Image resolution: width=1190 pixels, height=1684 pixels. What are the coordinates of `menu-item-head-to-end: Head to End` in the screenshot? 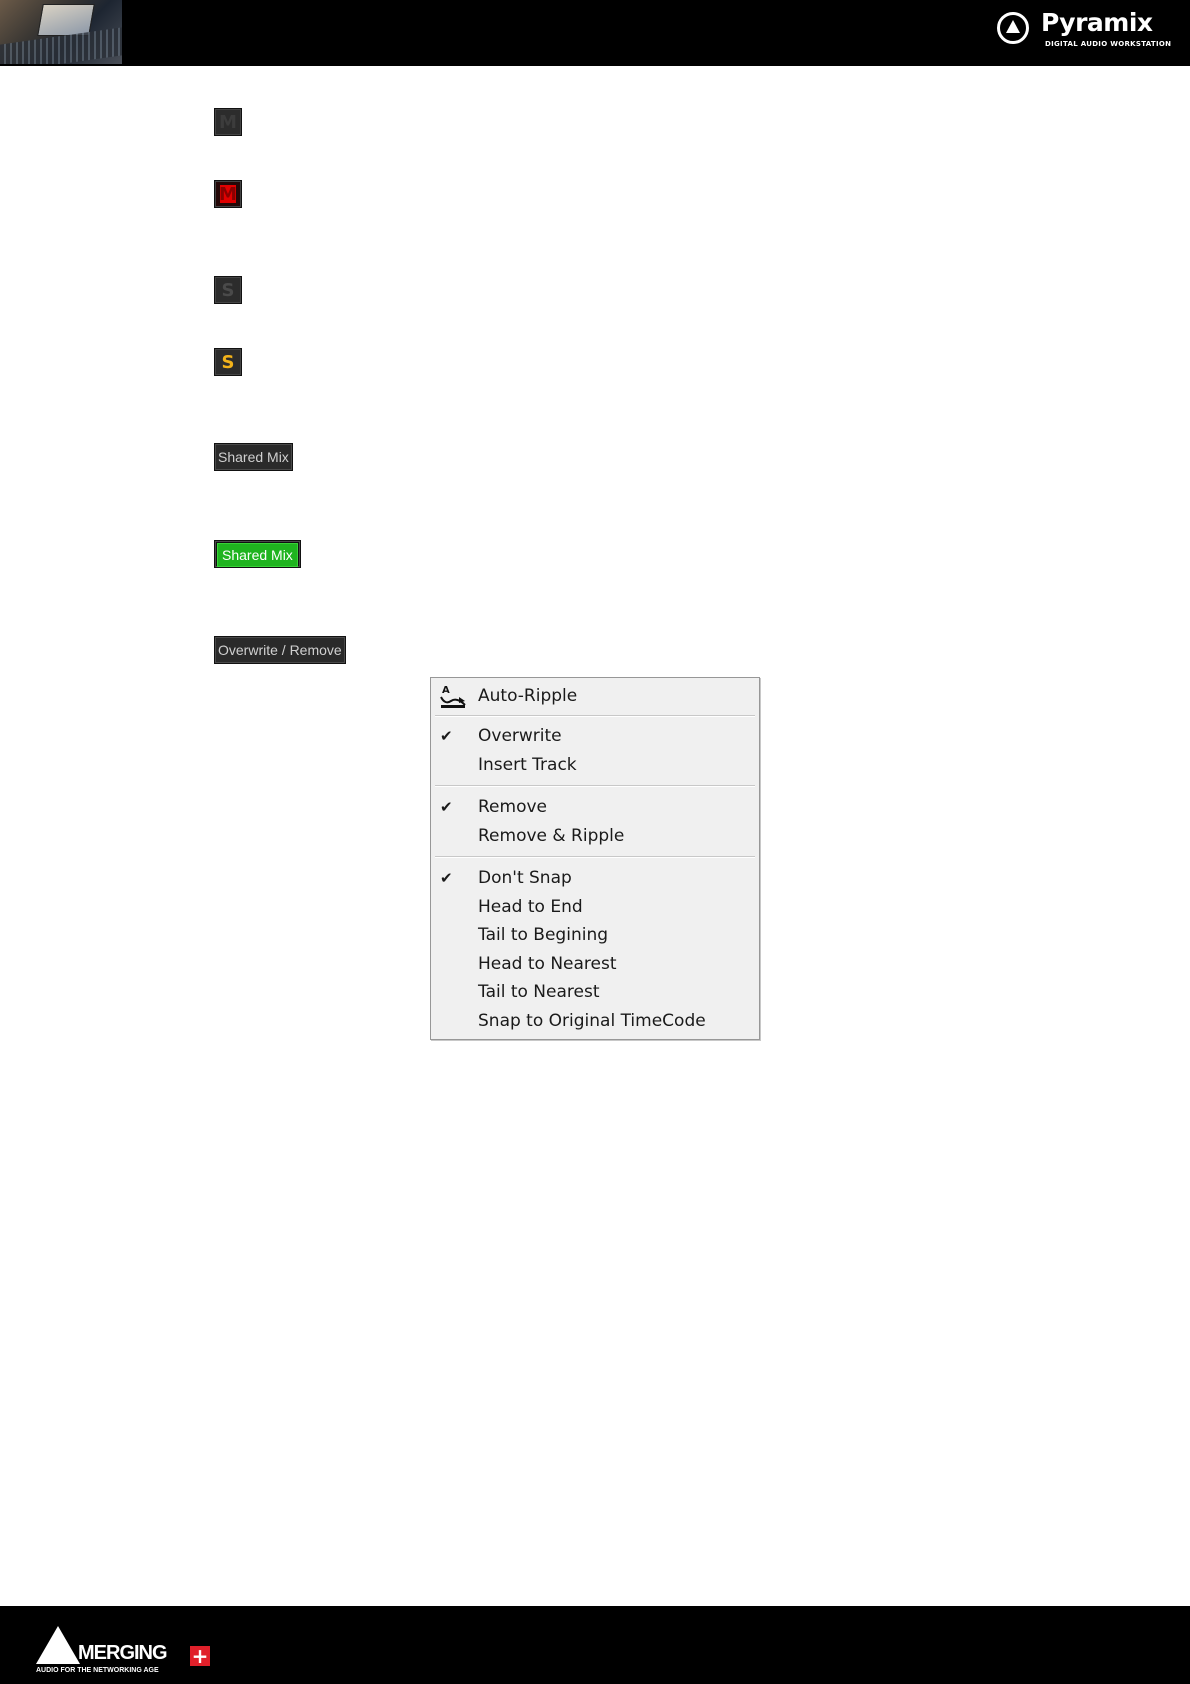 It's located at (530, 907).